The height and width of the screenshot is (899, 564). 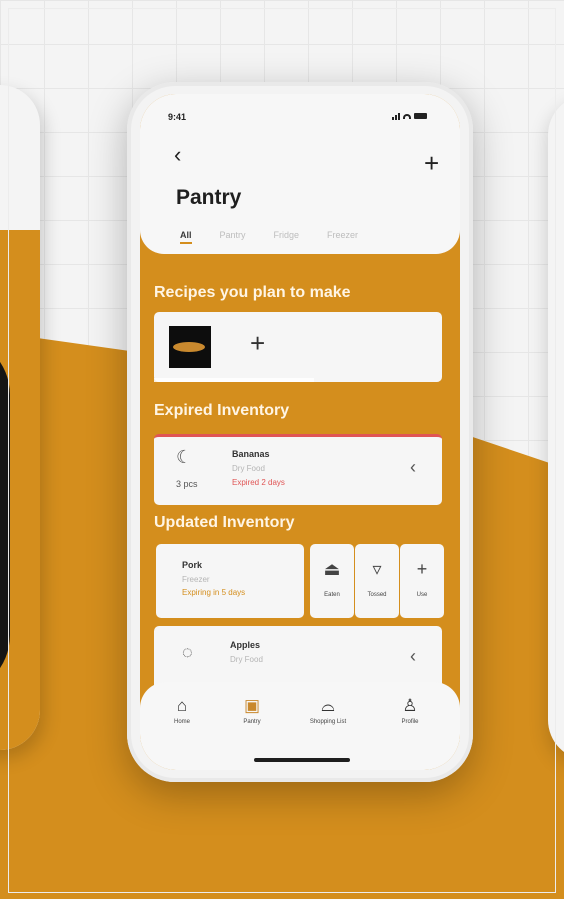 I want to click on action-label: Tossed, so click(x=377, y=595).